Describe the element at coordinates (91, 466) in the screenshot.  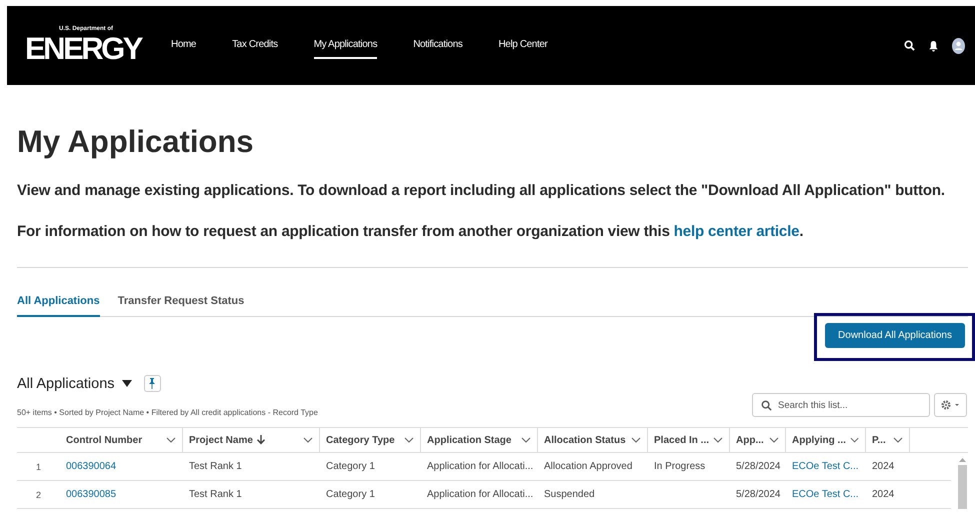
I see `table-link: 006390064` at that location.